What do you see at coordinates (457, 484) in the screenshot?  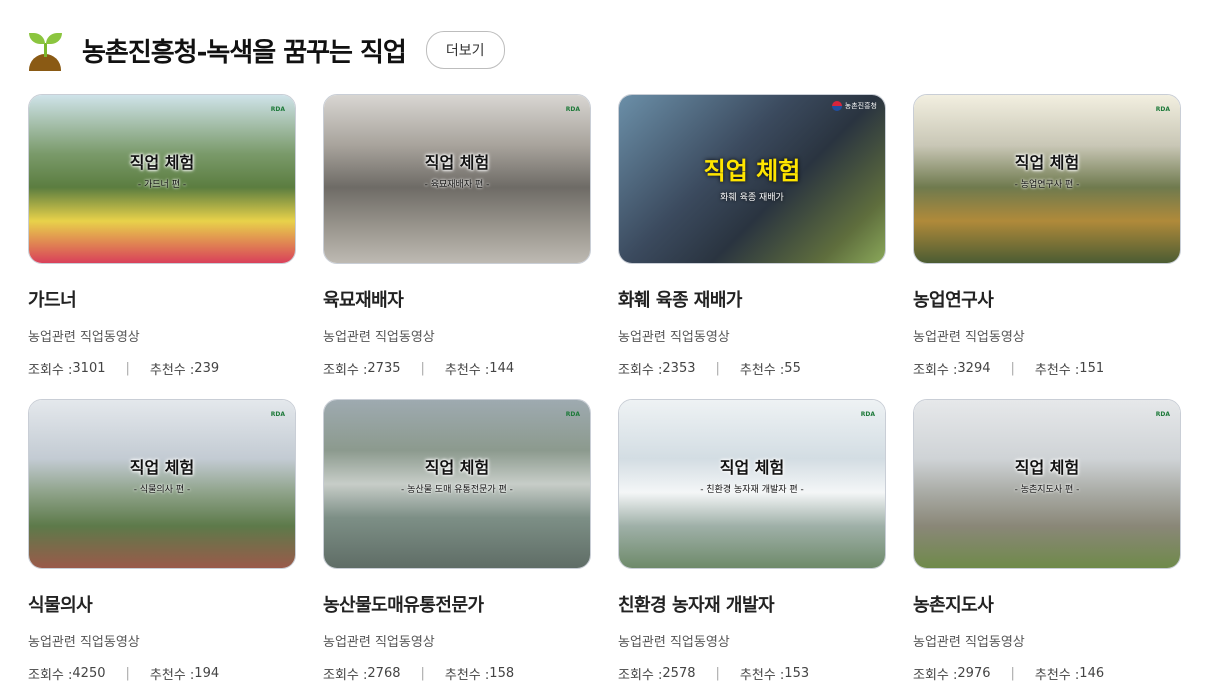 I see `video-thumbnail: RDA 직업 체험 - 농산물 도매 유통전문가 편 -` at bounding box center [457, 484].